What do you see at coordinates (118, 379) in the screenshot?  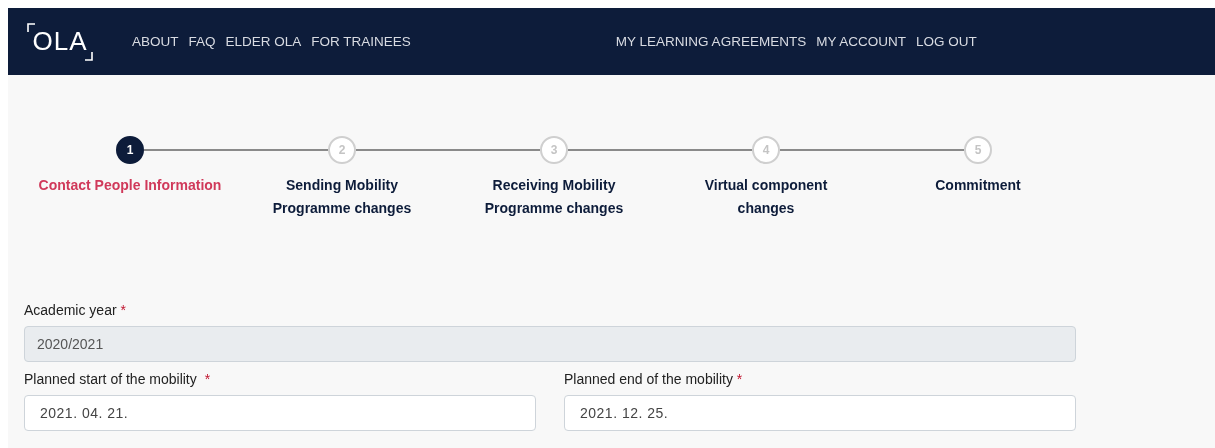 I see `field-label: Planned start of the mobility *` at bounding box center [118, 379].